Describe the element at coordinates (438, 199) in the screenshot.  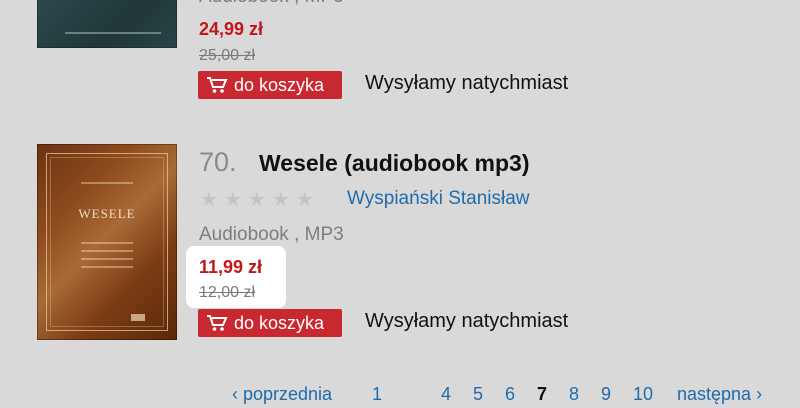
I see `author-link: Wyspiański Stanisław` at that location.